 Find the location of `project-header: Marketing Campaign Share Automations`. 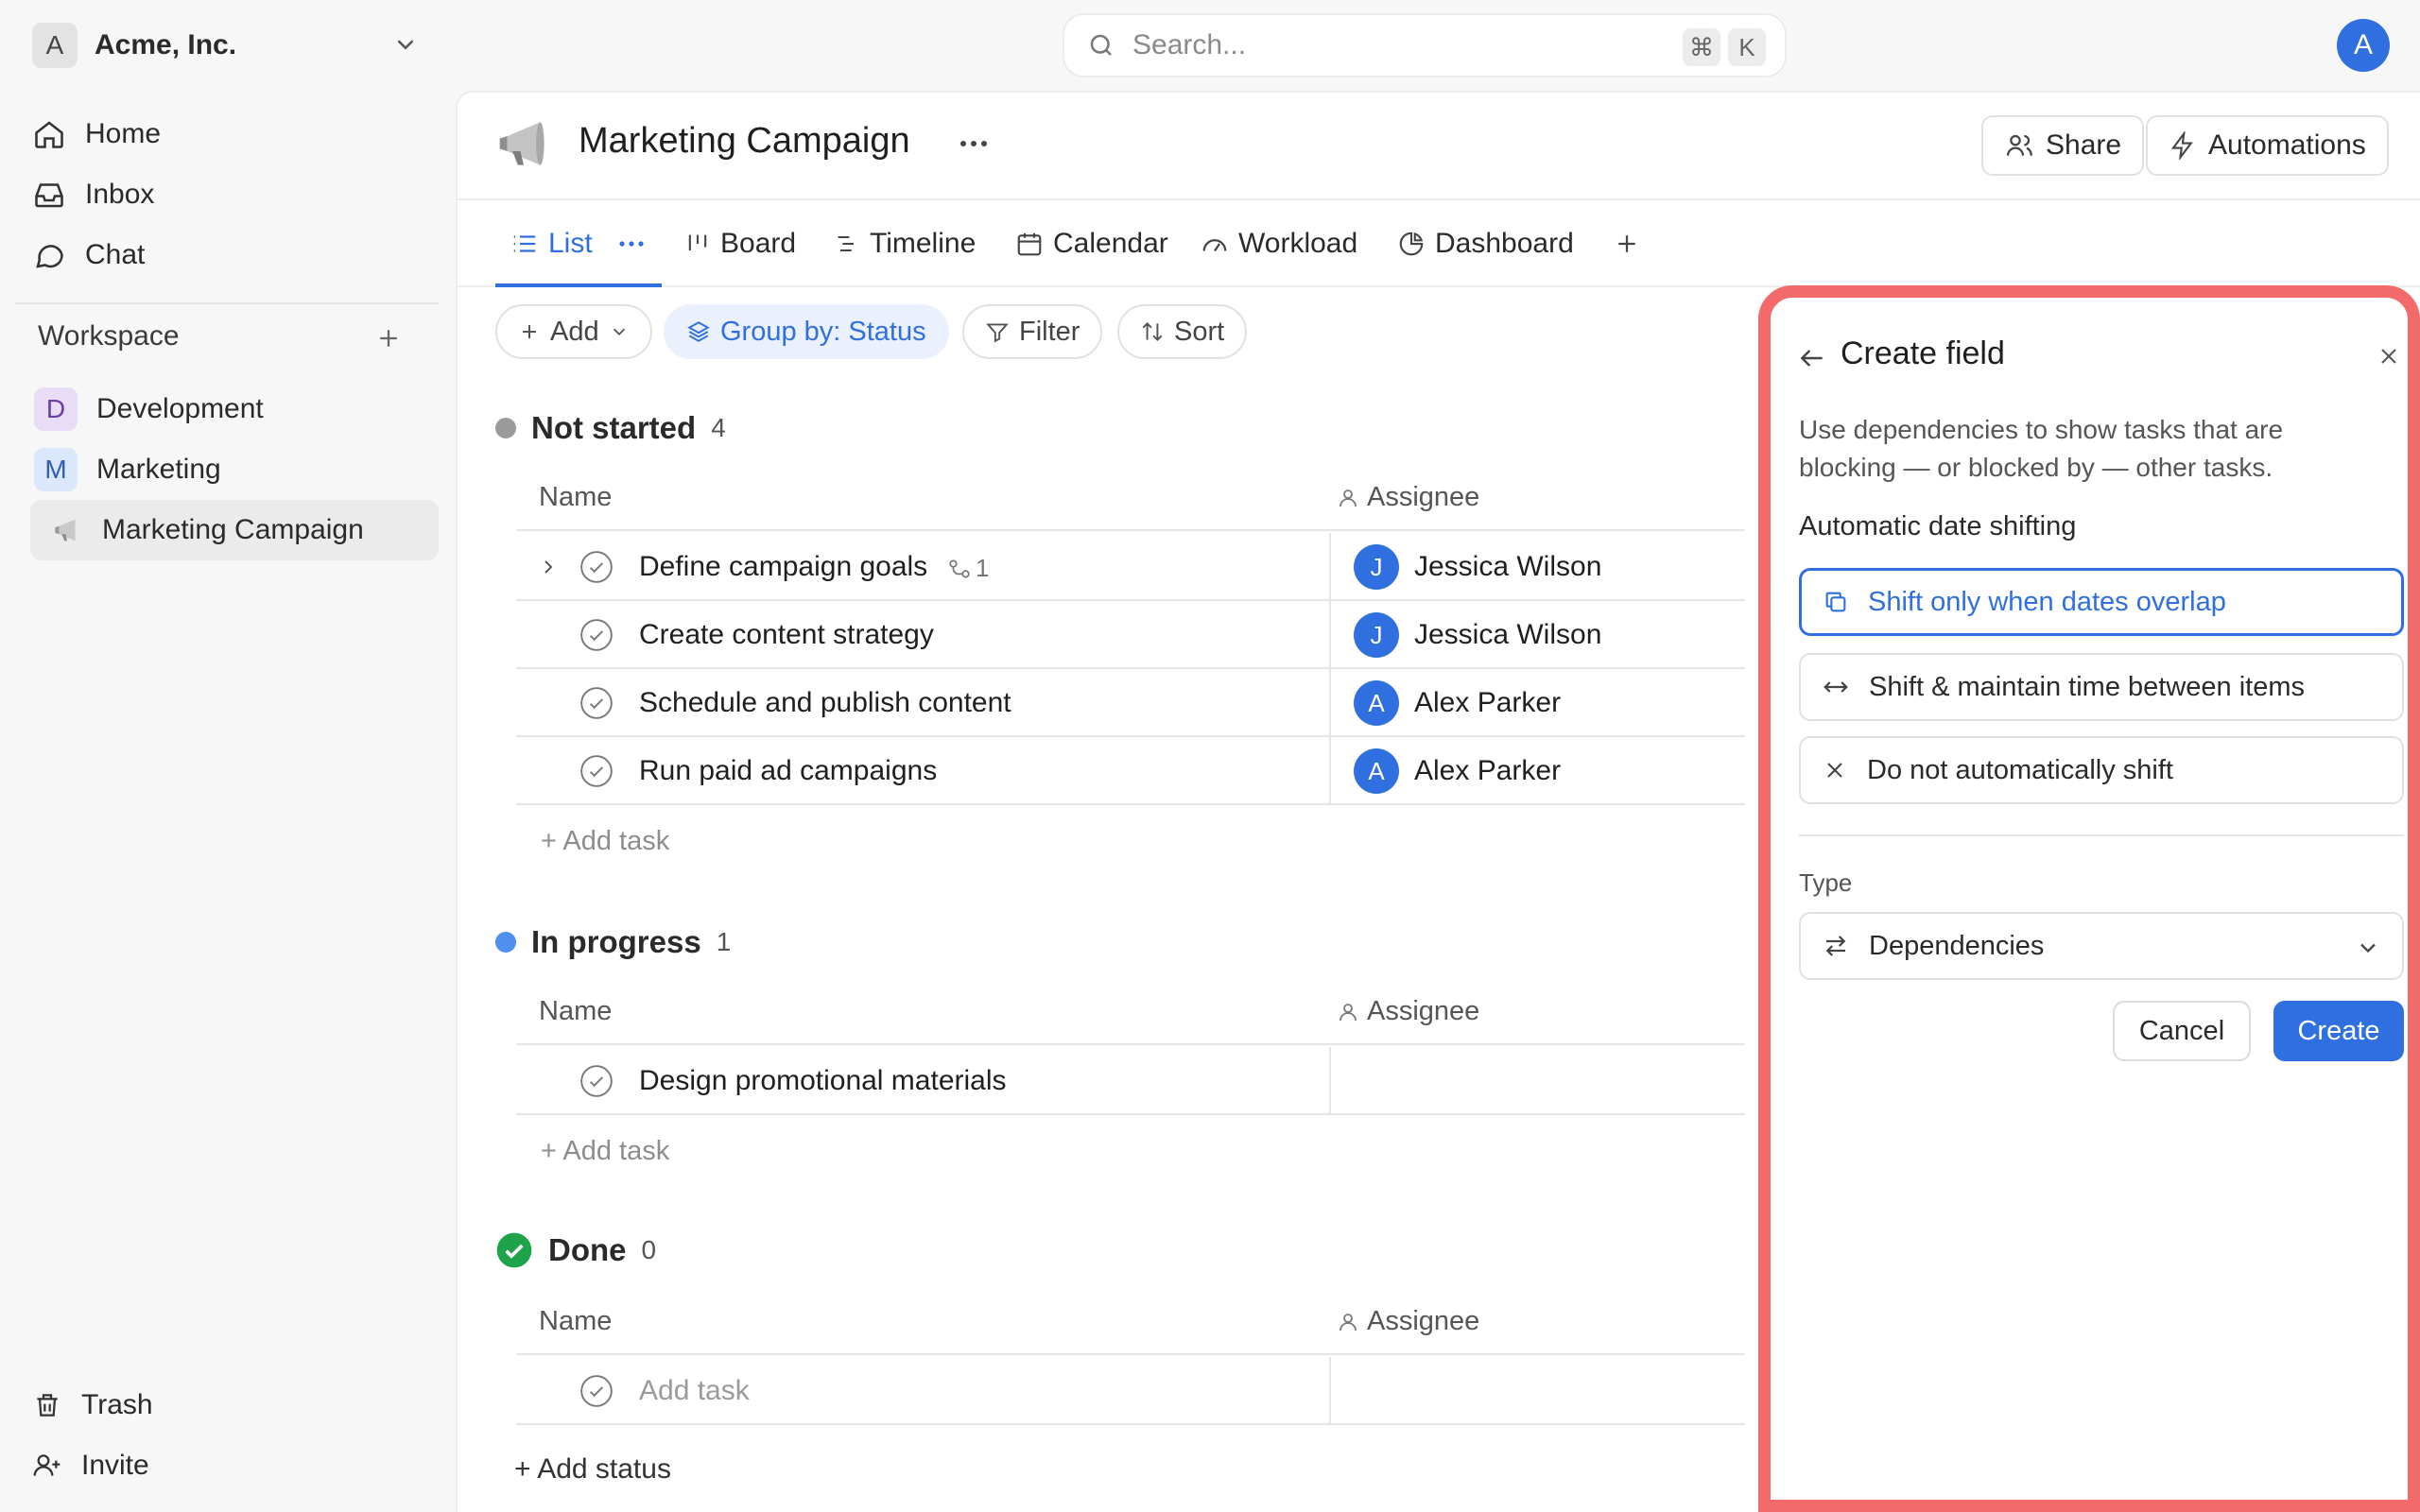

project-header: Marketing Campaign Share Automations is located at coordinates (1439, 146).